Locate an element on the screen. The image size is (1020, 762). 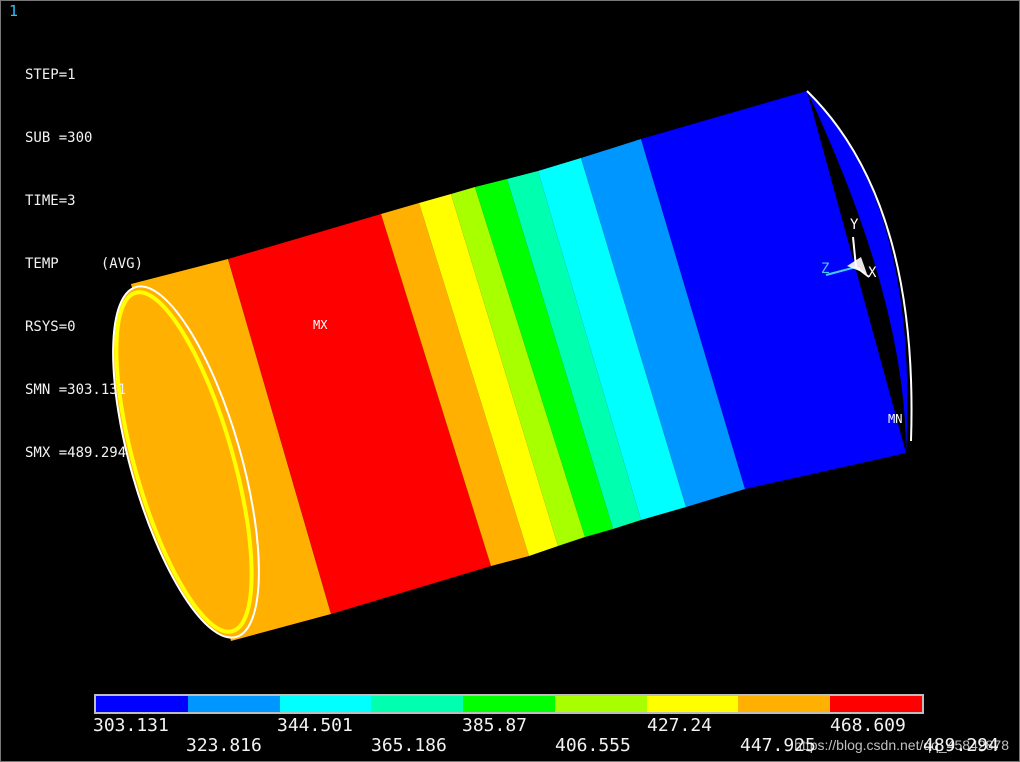
triad-label-y: Y is located at coordinates (854, 225).